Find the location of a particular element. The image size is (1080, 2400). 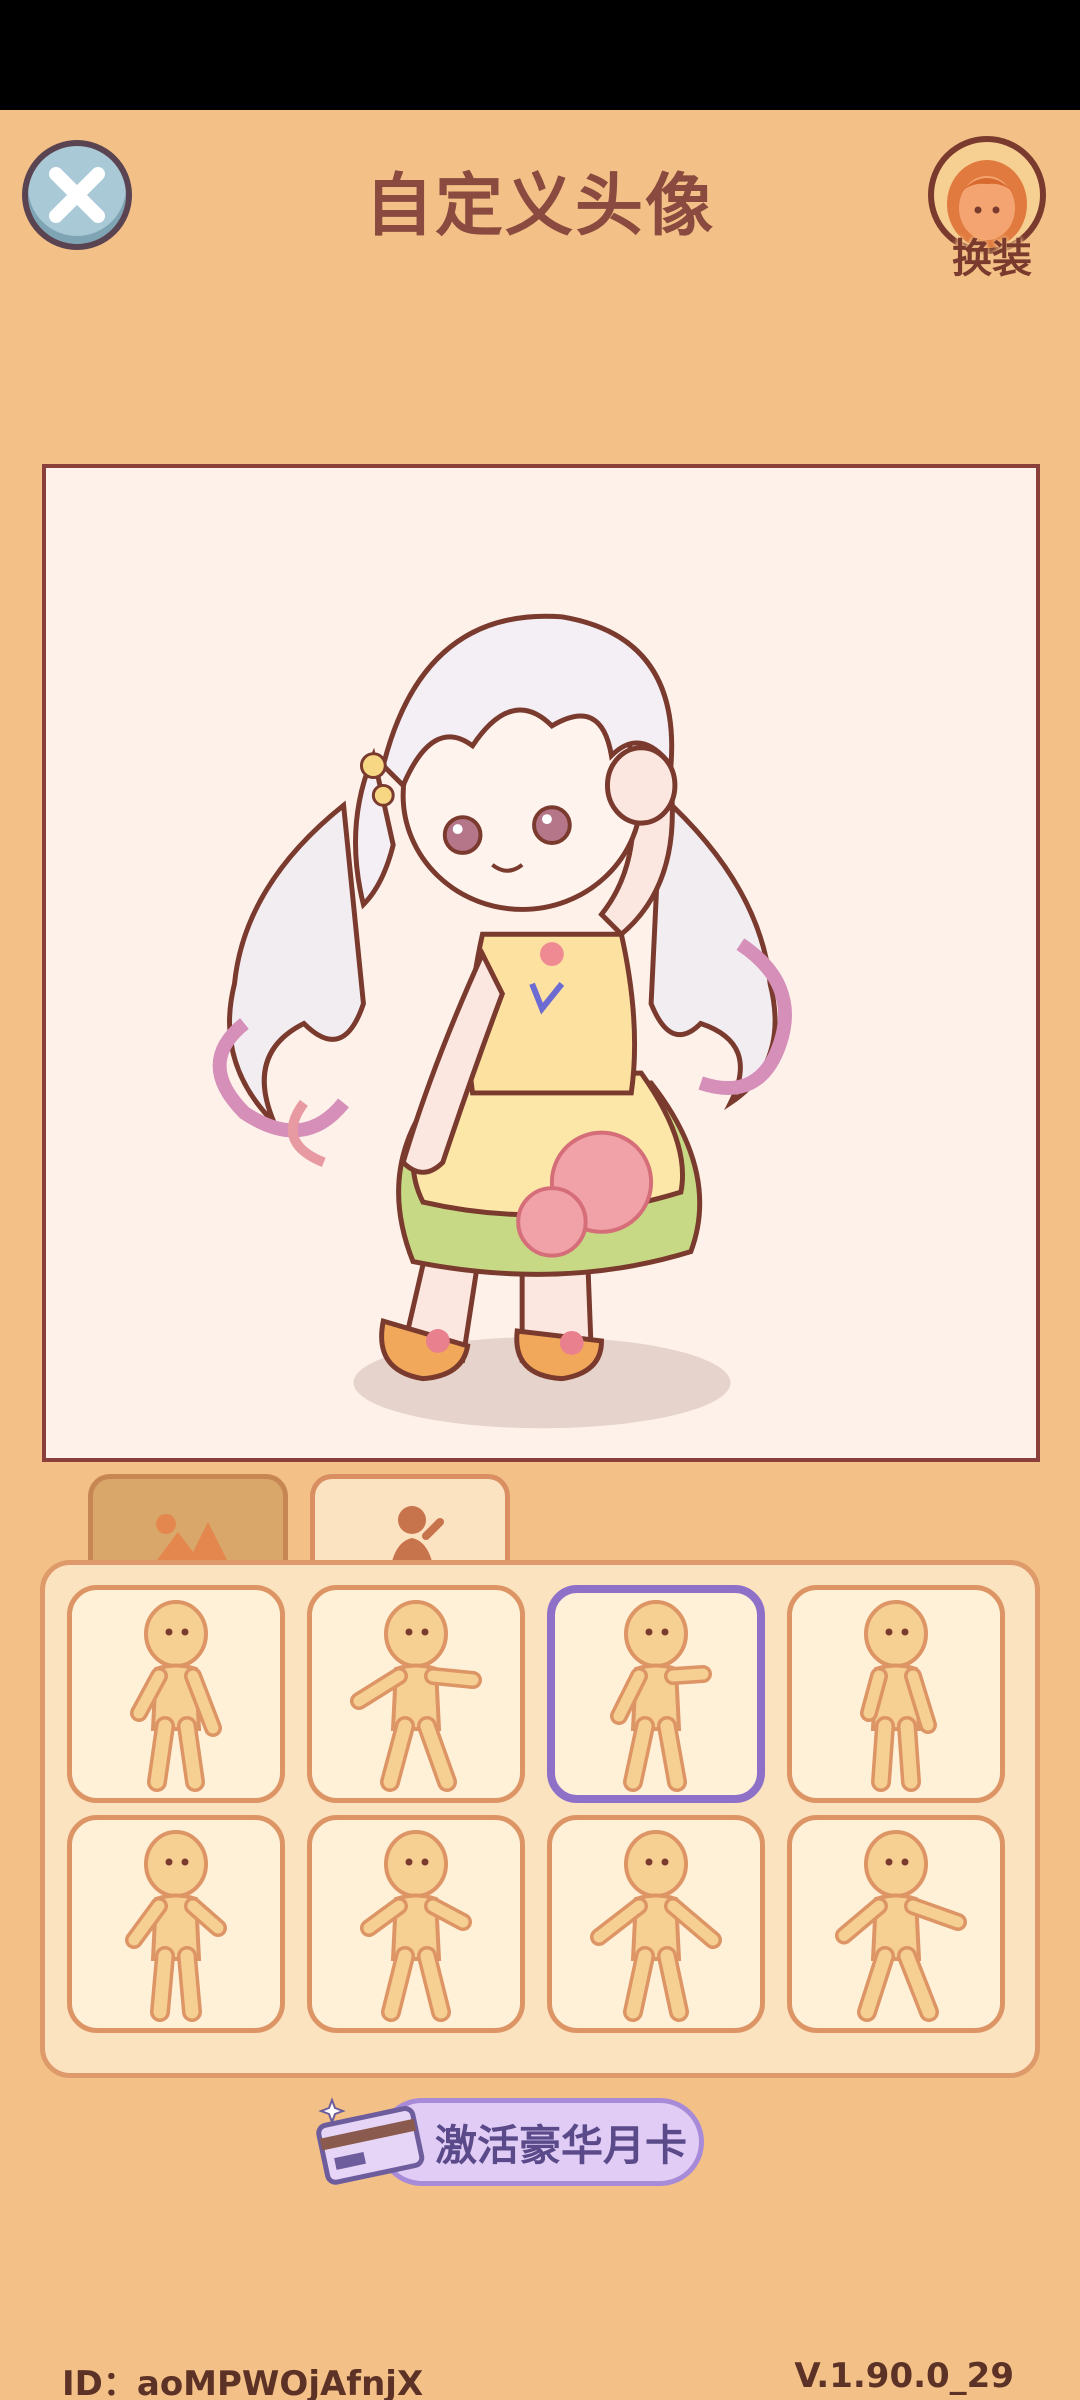

version-label: V.1.90.0_29 is located at coordinates (904, 2376).